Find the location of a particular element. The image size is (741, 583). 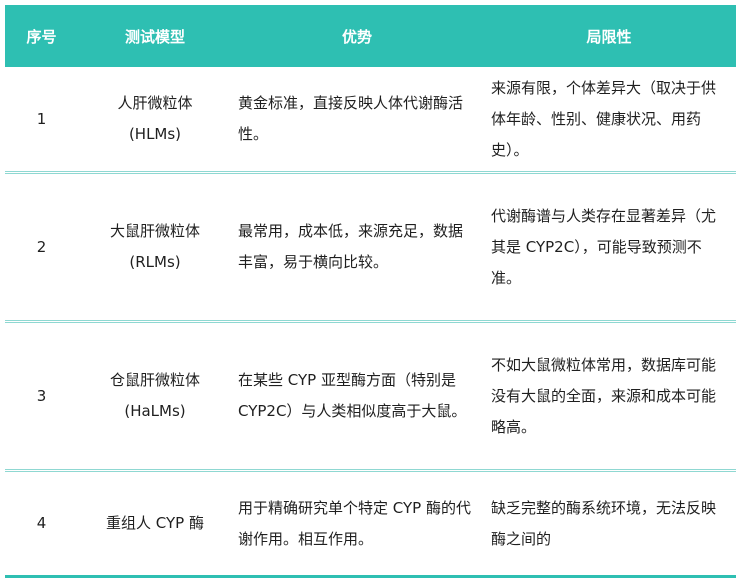

cell-model: 人肝微粒体 (HLMs) is located at coordinates (155, 120).